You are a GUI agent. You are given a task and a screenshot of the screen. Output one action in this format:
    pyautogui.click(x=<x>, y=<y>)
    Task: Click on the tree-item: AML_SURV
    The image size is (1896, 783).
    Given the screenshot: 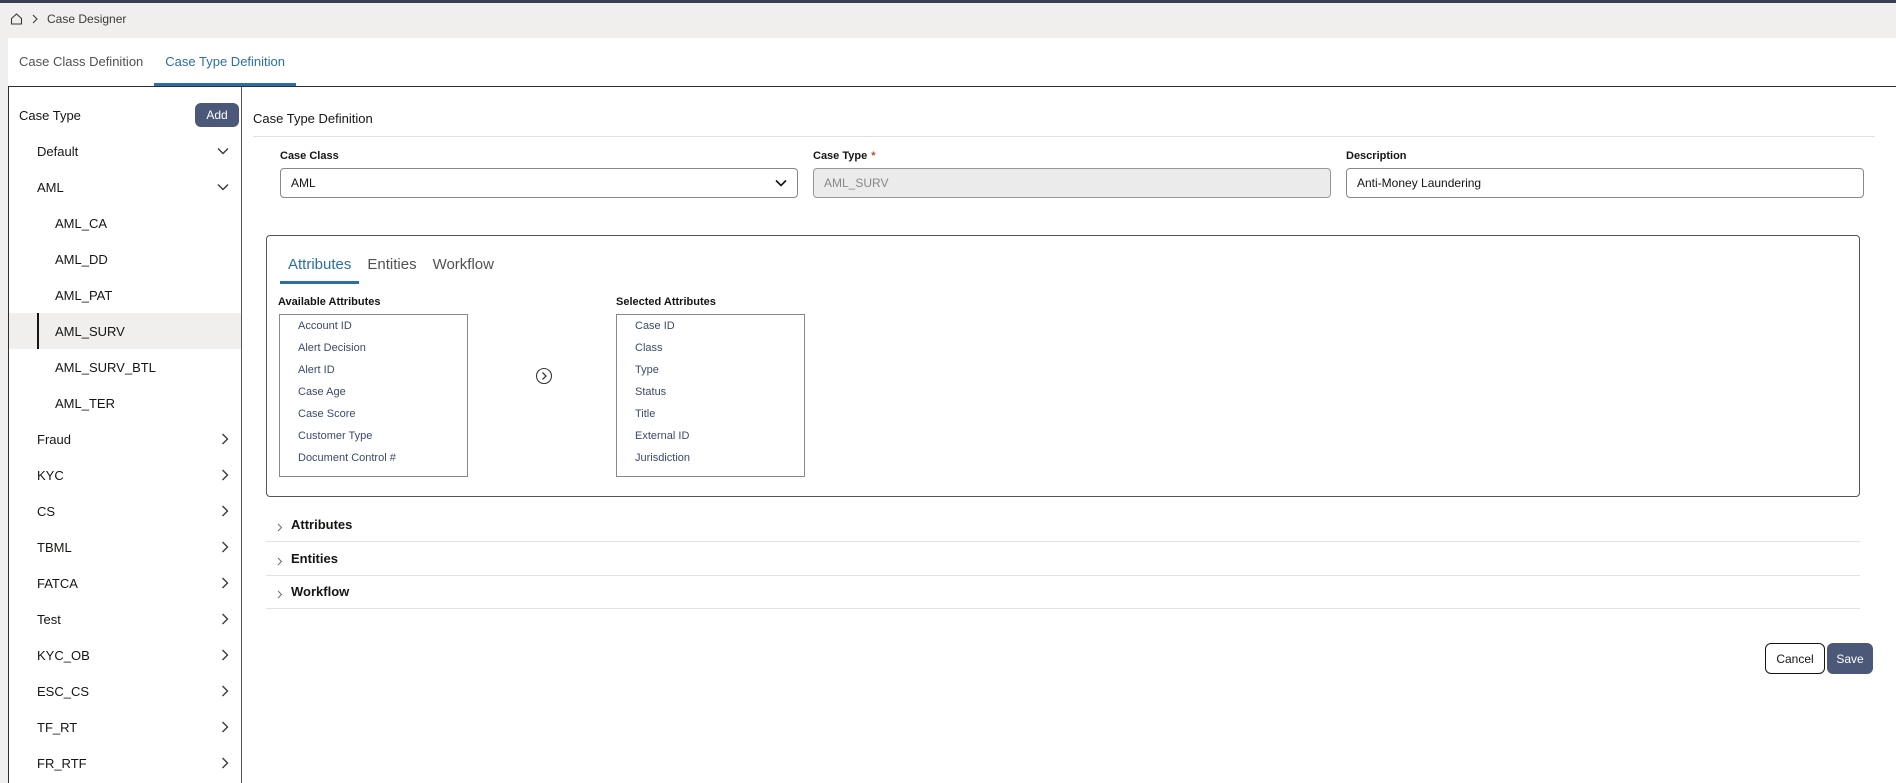 What is the action you would take?
    pyautogui.click(x=125, y=331)
    